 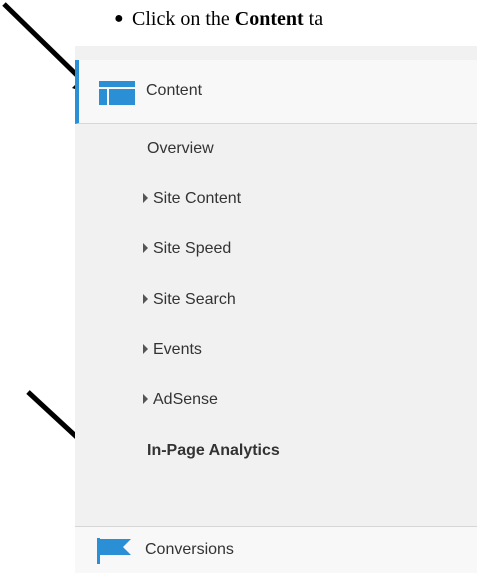 I want to click on nav-item-label: AdSense, so click(x=185, y=399).